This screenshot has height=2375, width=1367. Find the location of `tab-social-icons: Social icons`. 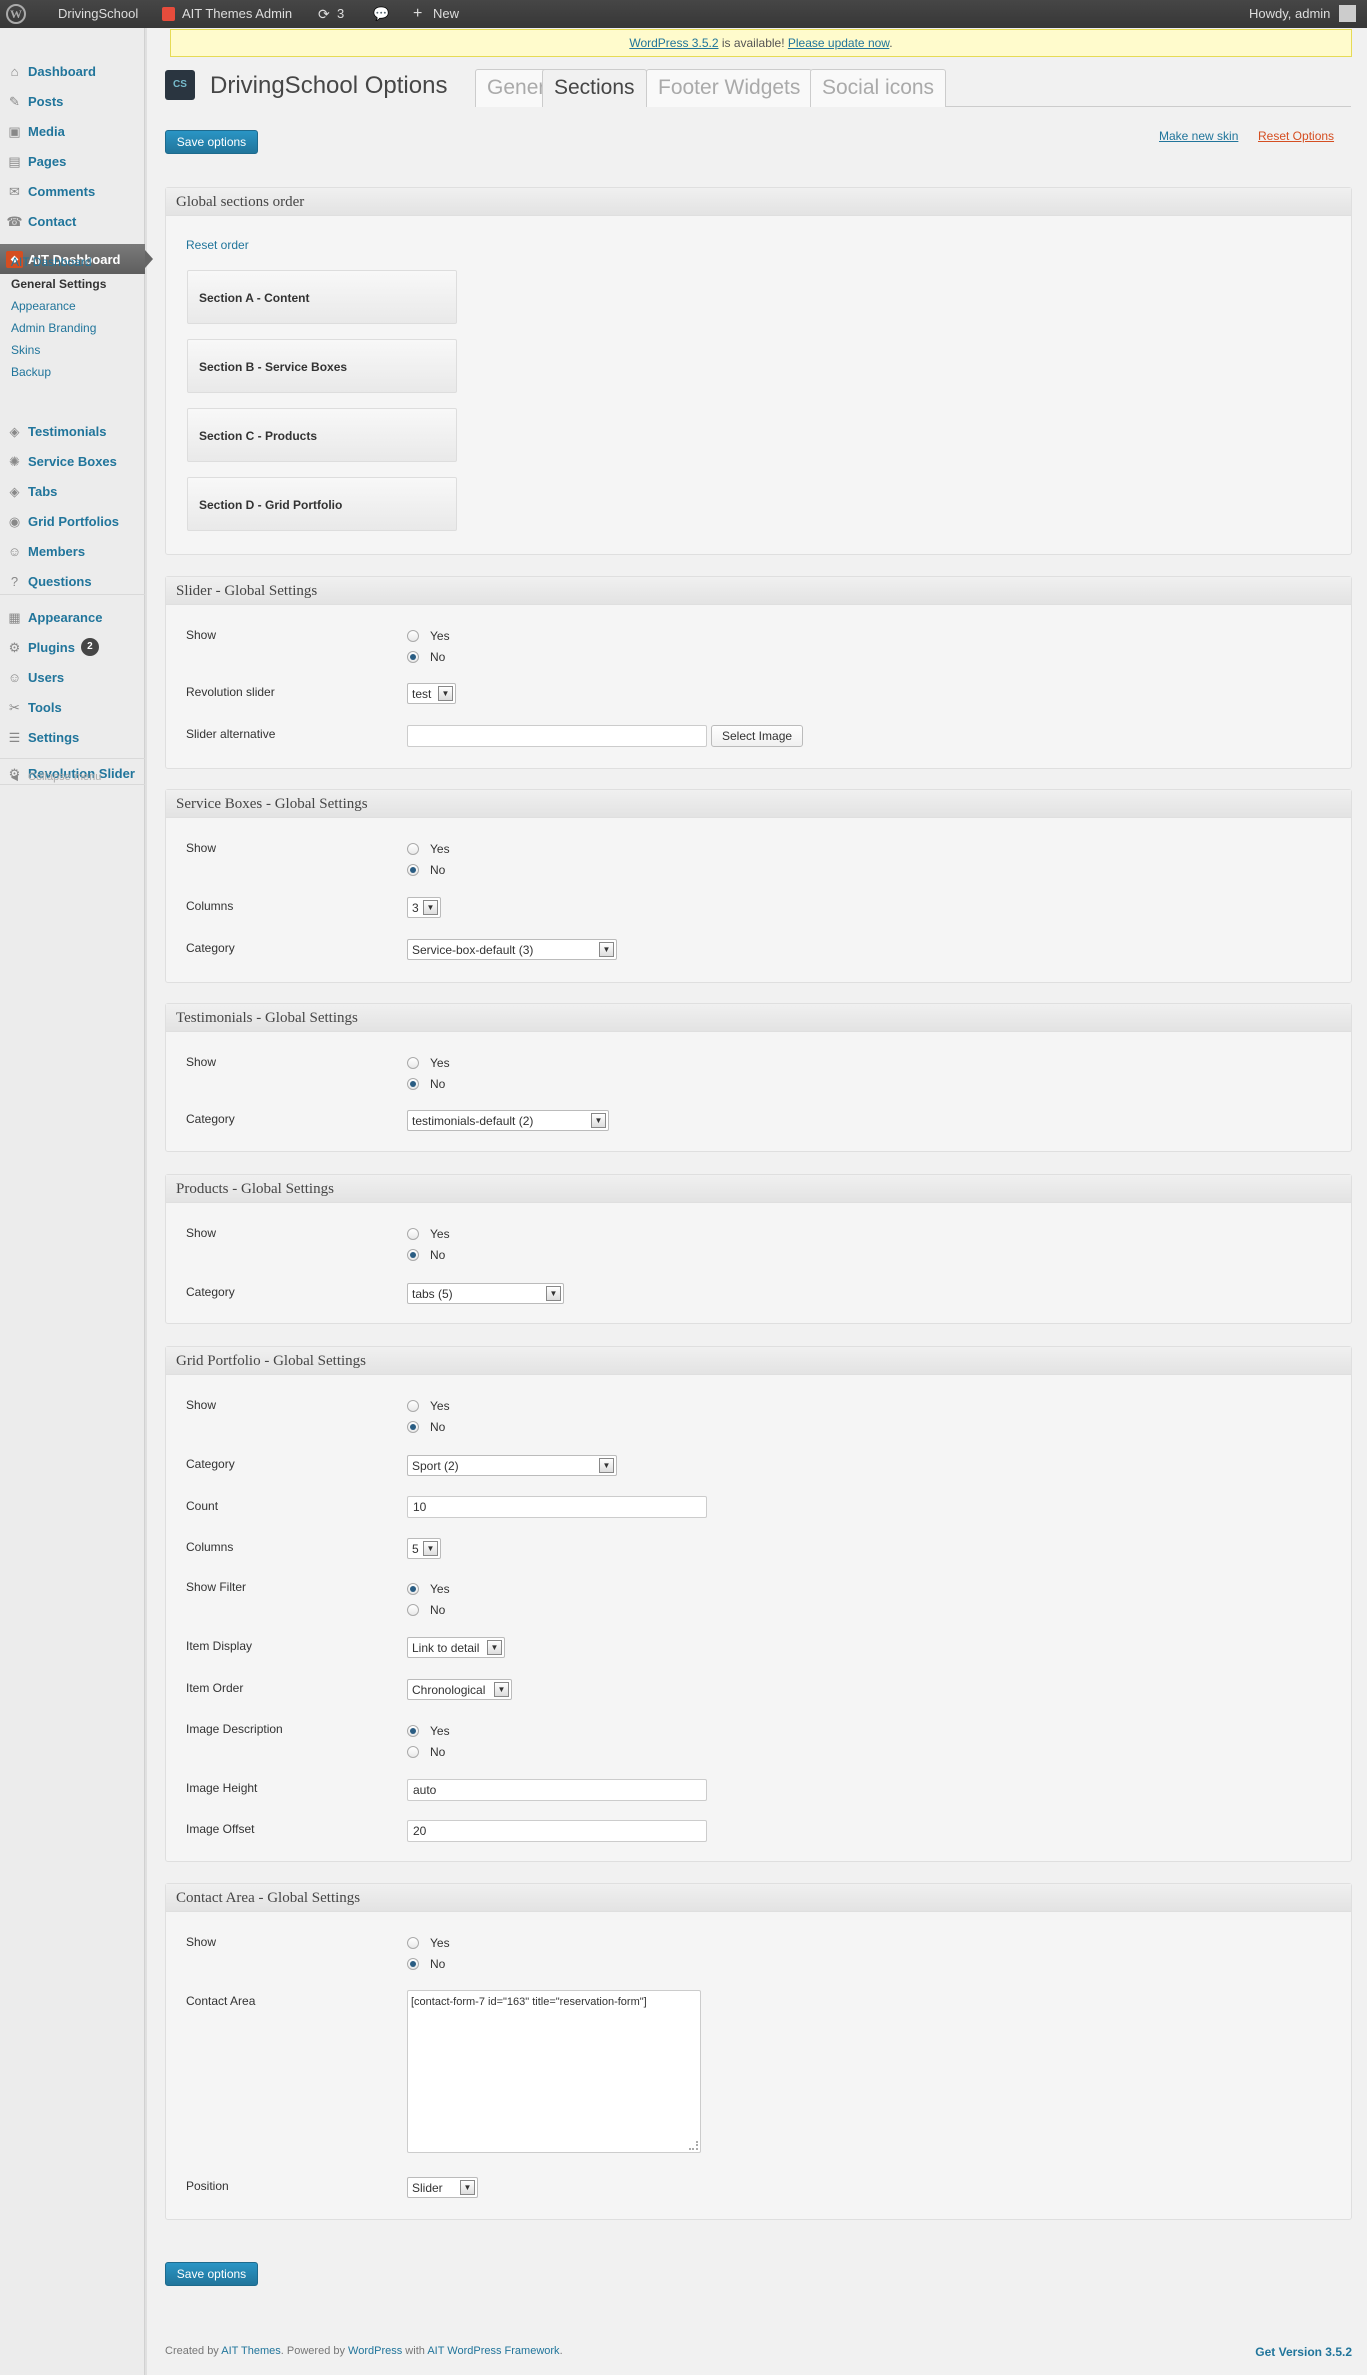

tab-social-icons: Social icons is located at coordinates (878, 88).